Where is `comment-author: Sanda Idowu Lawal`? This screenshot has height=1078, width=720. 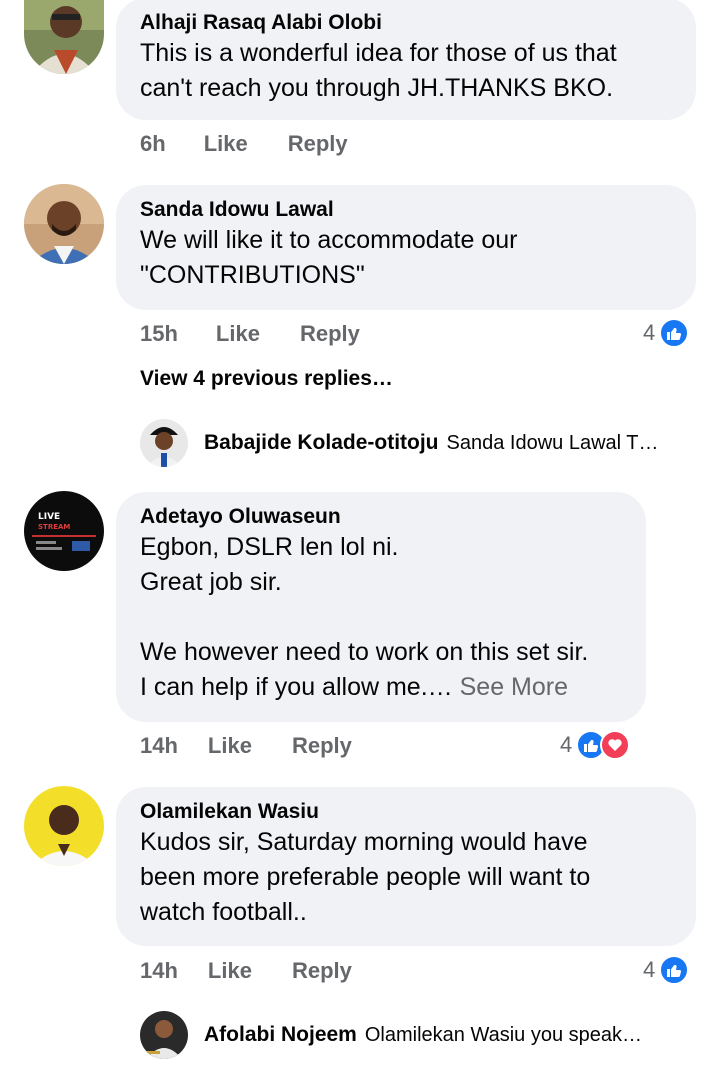 comment-author: Sanda Idowu Lawal is located at coordinates (406, 210).